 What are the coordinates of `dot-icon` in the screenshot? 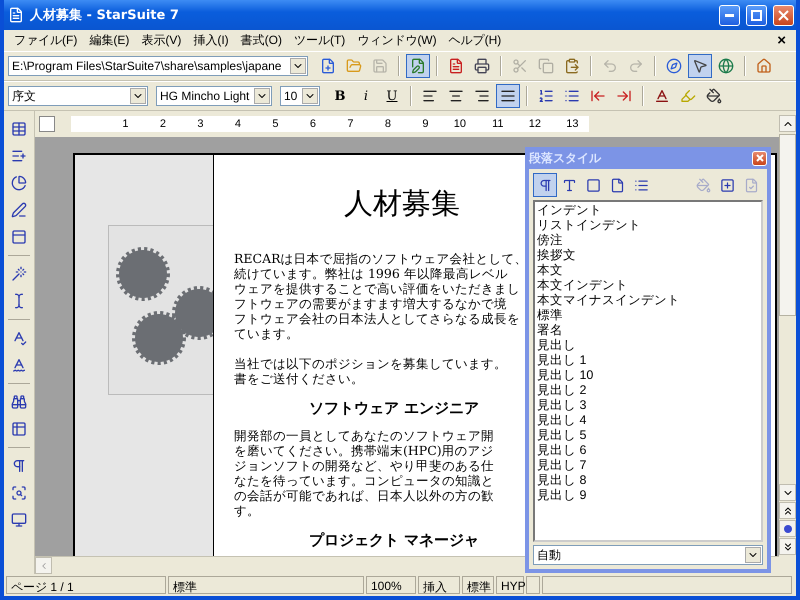 It's located at (788, 528).